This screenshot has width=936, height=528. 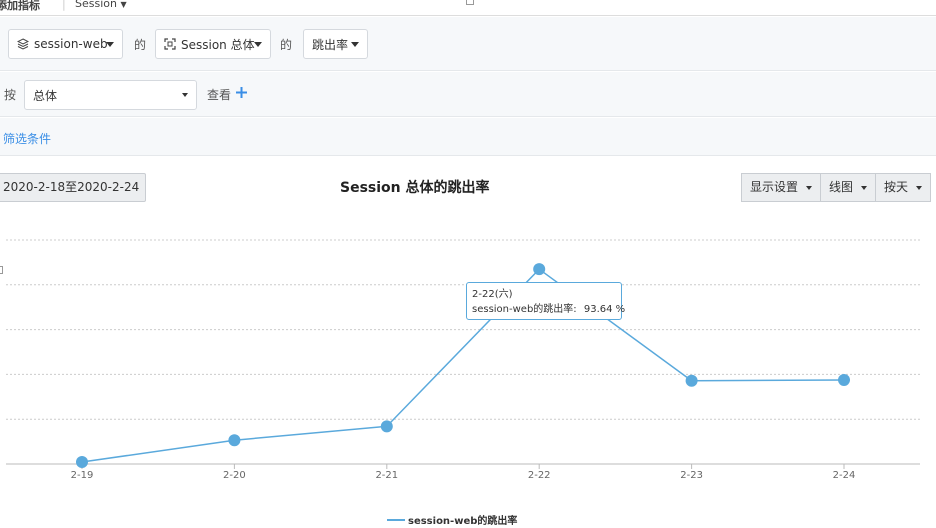 I want to click on group-select-value: 总体, so click(x=45, y=95).